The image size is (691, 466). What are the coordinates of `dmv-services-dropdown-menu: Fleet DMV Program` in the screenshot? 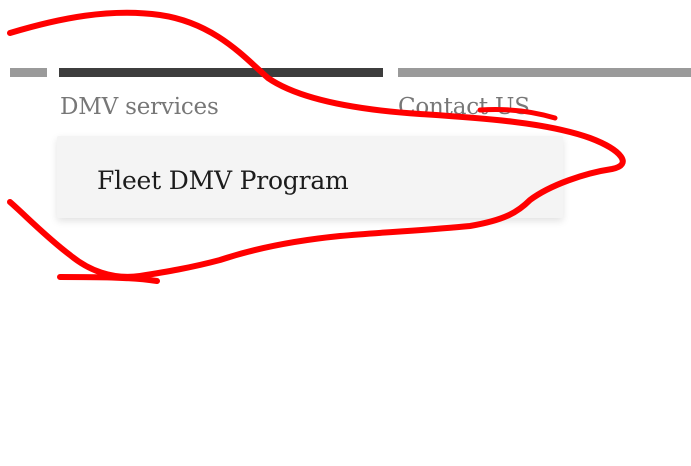 It's located at (310, 177).